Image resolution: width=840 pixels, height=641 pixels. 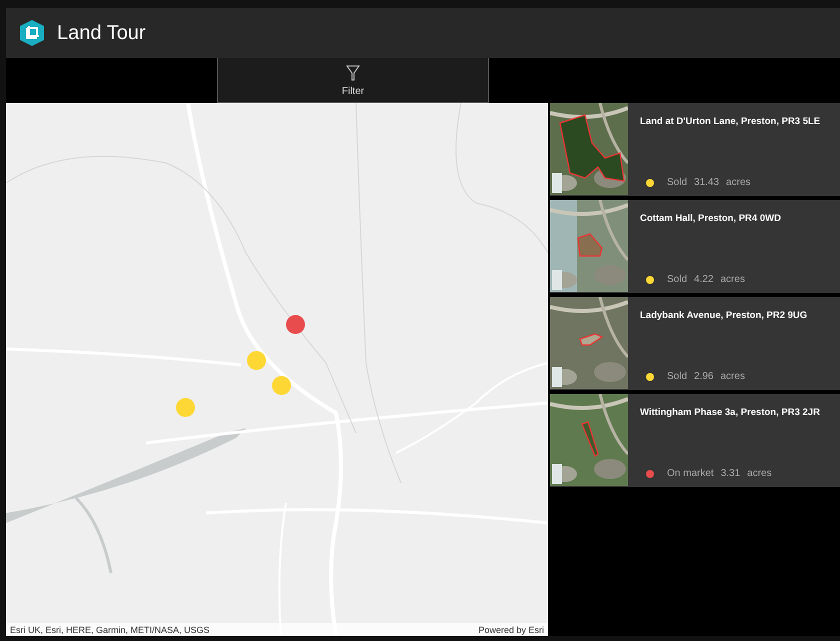 I want to click on site-card: Cottam Hall, Preston, PR4 0WD Sold 4.22 acres, so click(x=695, y=246).